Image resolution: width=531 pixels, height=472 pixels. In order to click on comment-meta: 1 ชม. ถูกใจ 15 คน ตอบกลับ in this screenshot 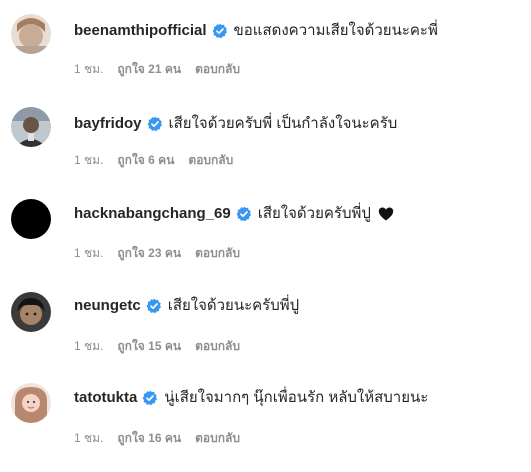, I will do `click(157, 346)`.